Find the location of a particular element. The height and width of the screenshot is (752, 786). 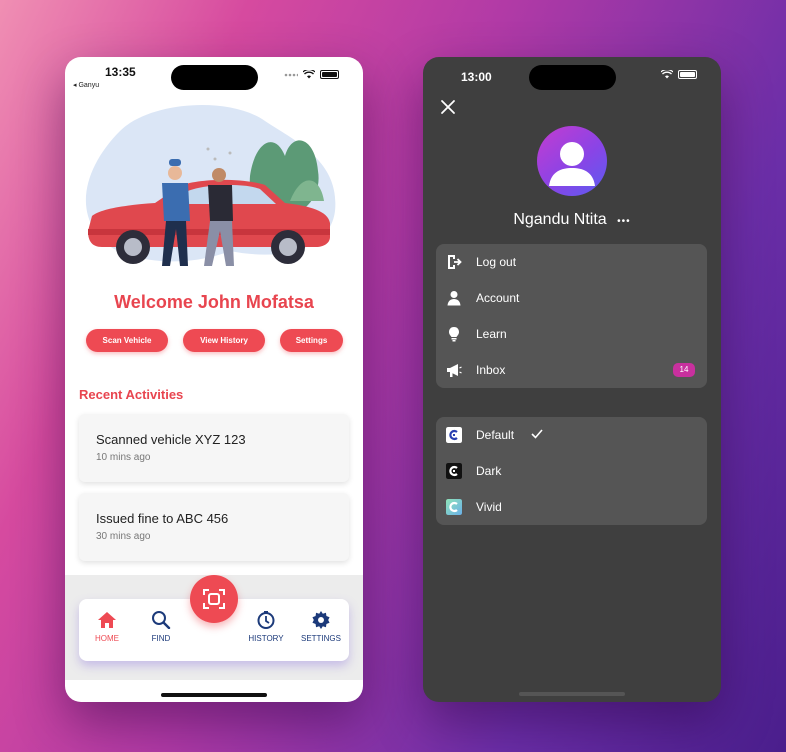

tab-settings: SETTINGS is located at coordinates (321, 627).